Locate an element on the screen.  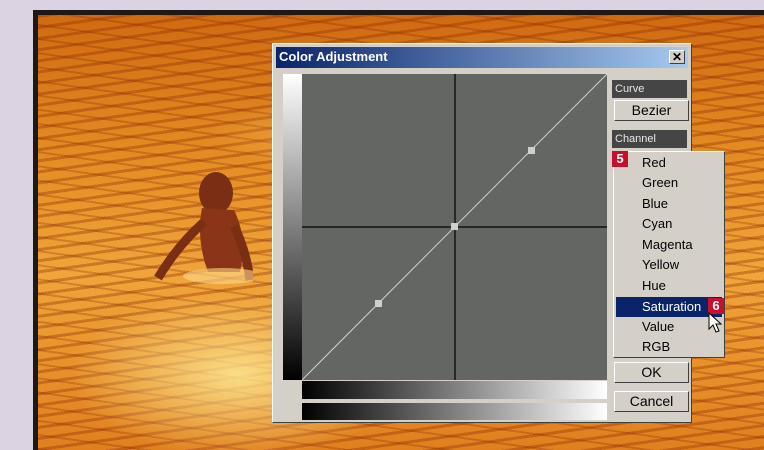
curve-control-point-mid is located at coordinates (454, 226).